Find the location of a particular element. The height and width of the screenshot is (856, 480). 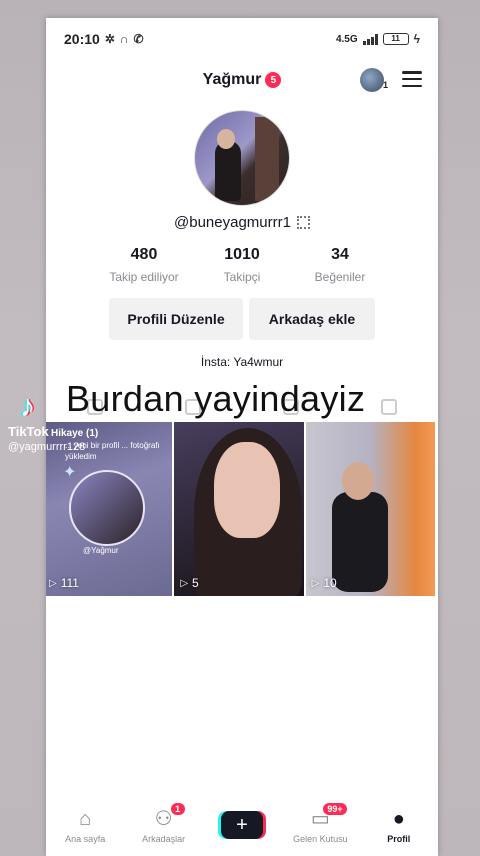

notification-badge: 5 is located at coordinates (273, 80).